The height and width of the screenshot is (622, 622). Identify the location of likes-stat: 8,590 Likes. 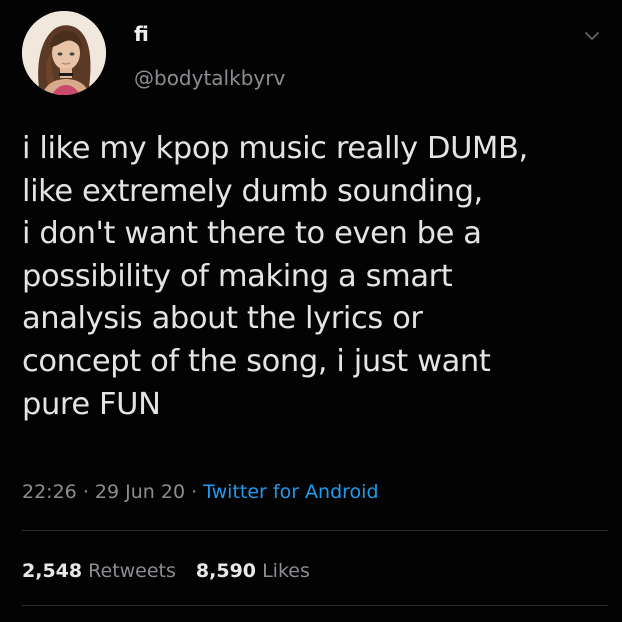
(253, 571).